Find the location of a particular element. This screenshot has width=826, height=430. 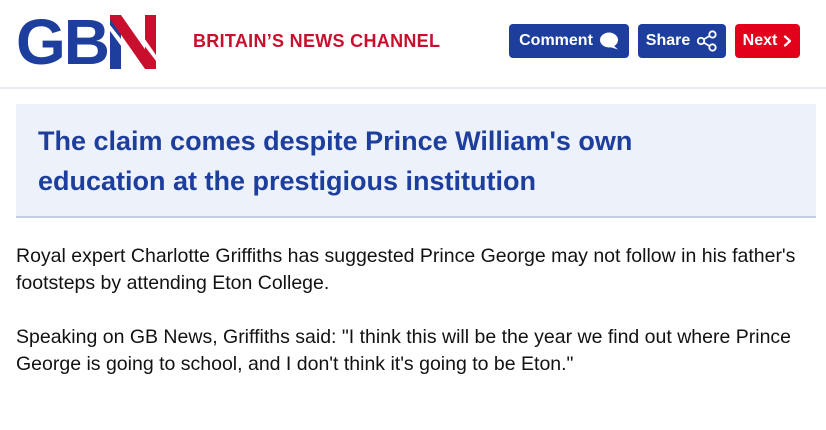

speech-bubble-icon is located at coordinates (608, 41).